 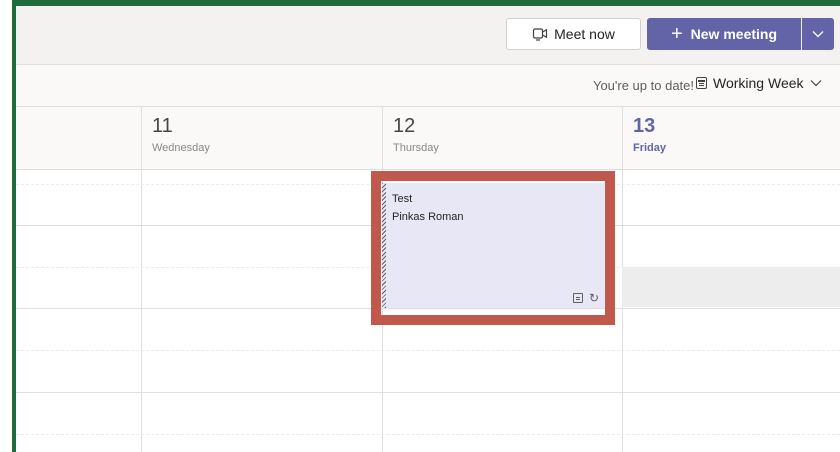 I want to click on new-meeting-dropdown, so click(x=818, y=34).